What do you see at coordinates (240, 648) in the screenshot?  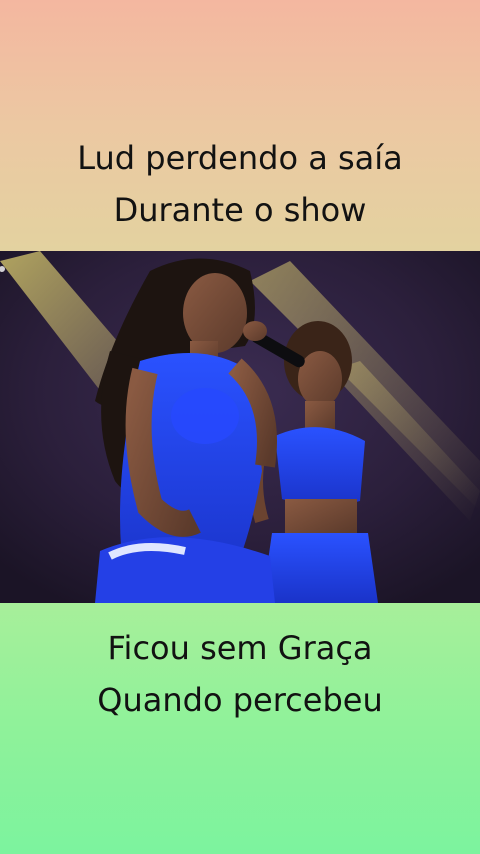 I see `bottom-caption-line-1: Ficou sem Graça` at bounding box center [240, 648].